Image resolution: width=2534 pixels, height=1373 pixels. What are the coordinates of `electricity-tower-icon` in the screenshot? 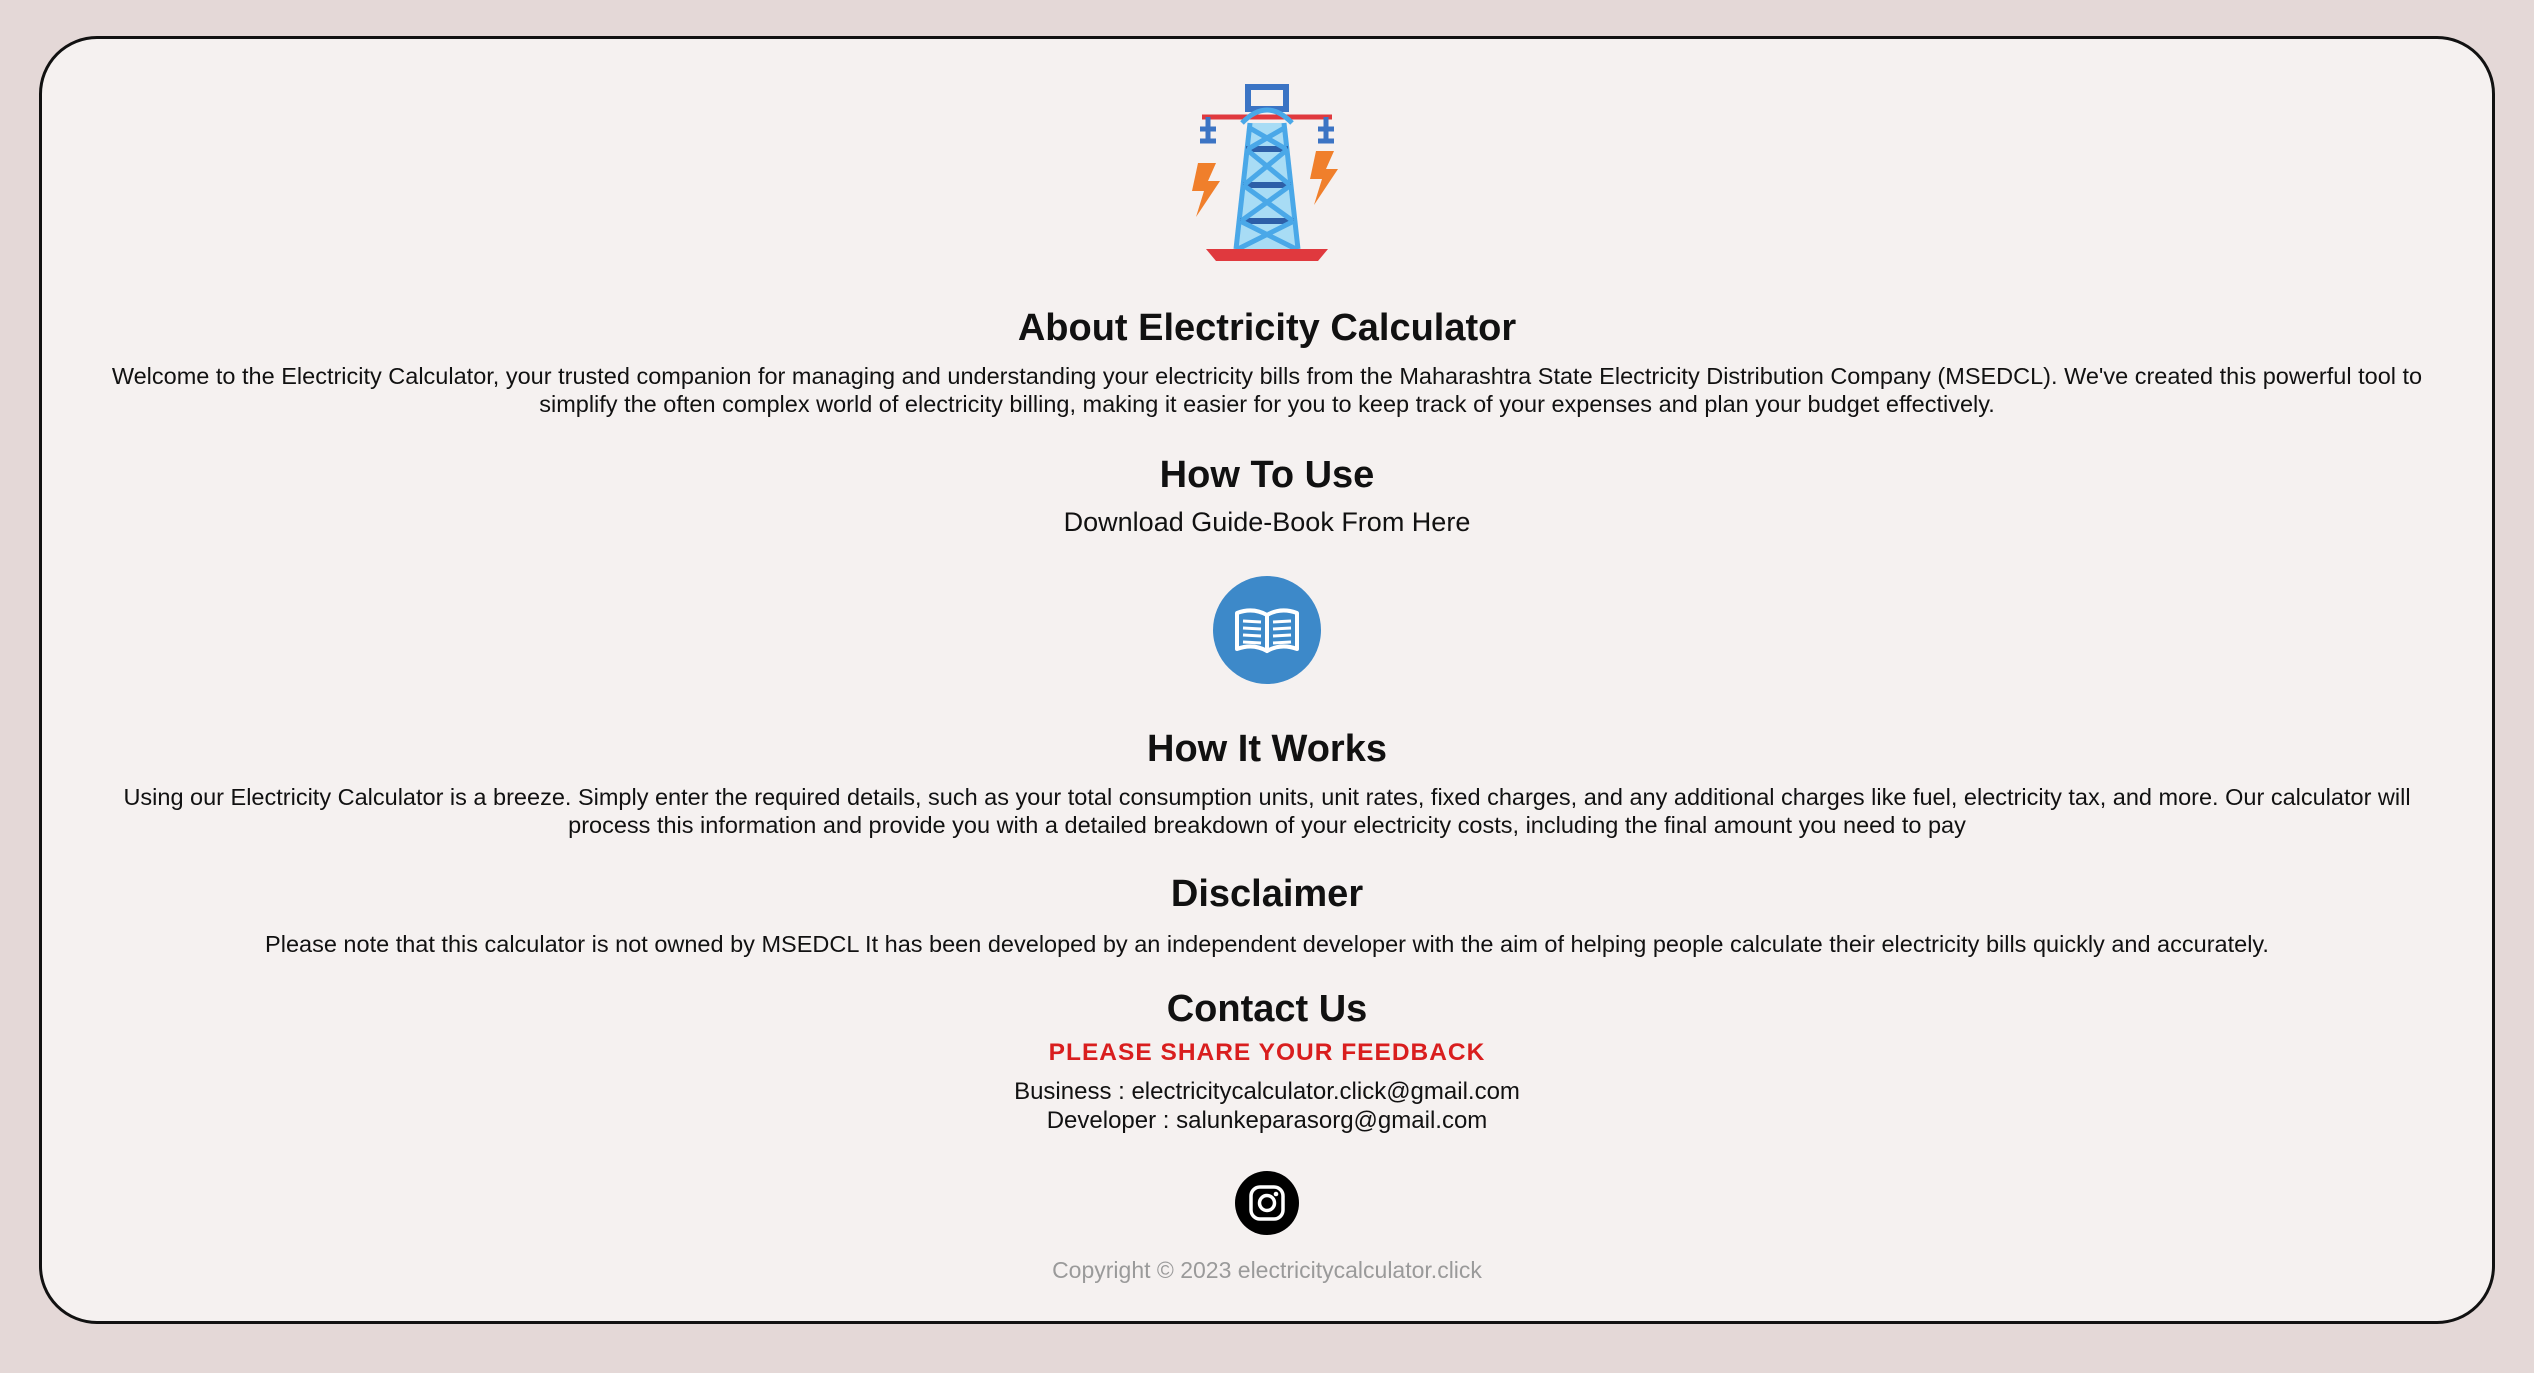 It's located at (1265, 172).